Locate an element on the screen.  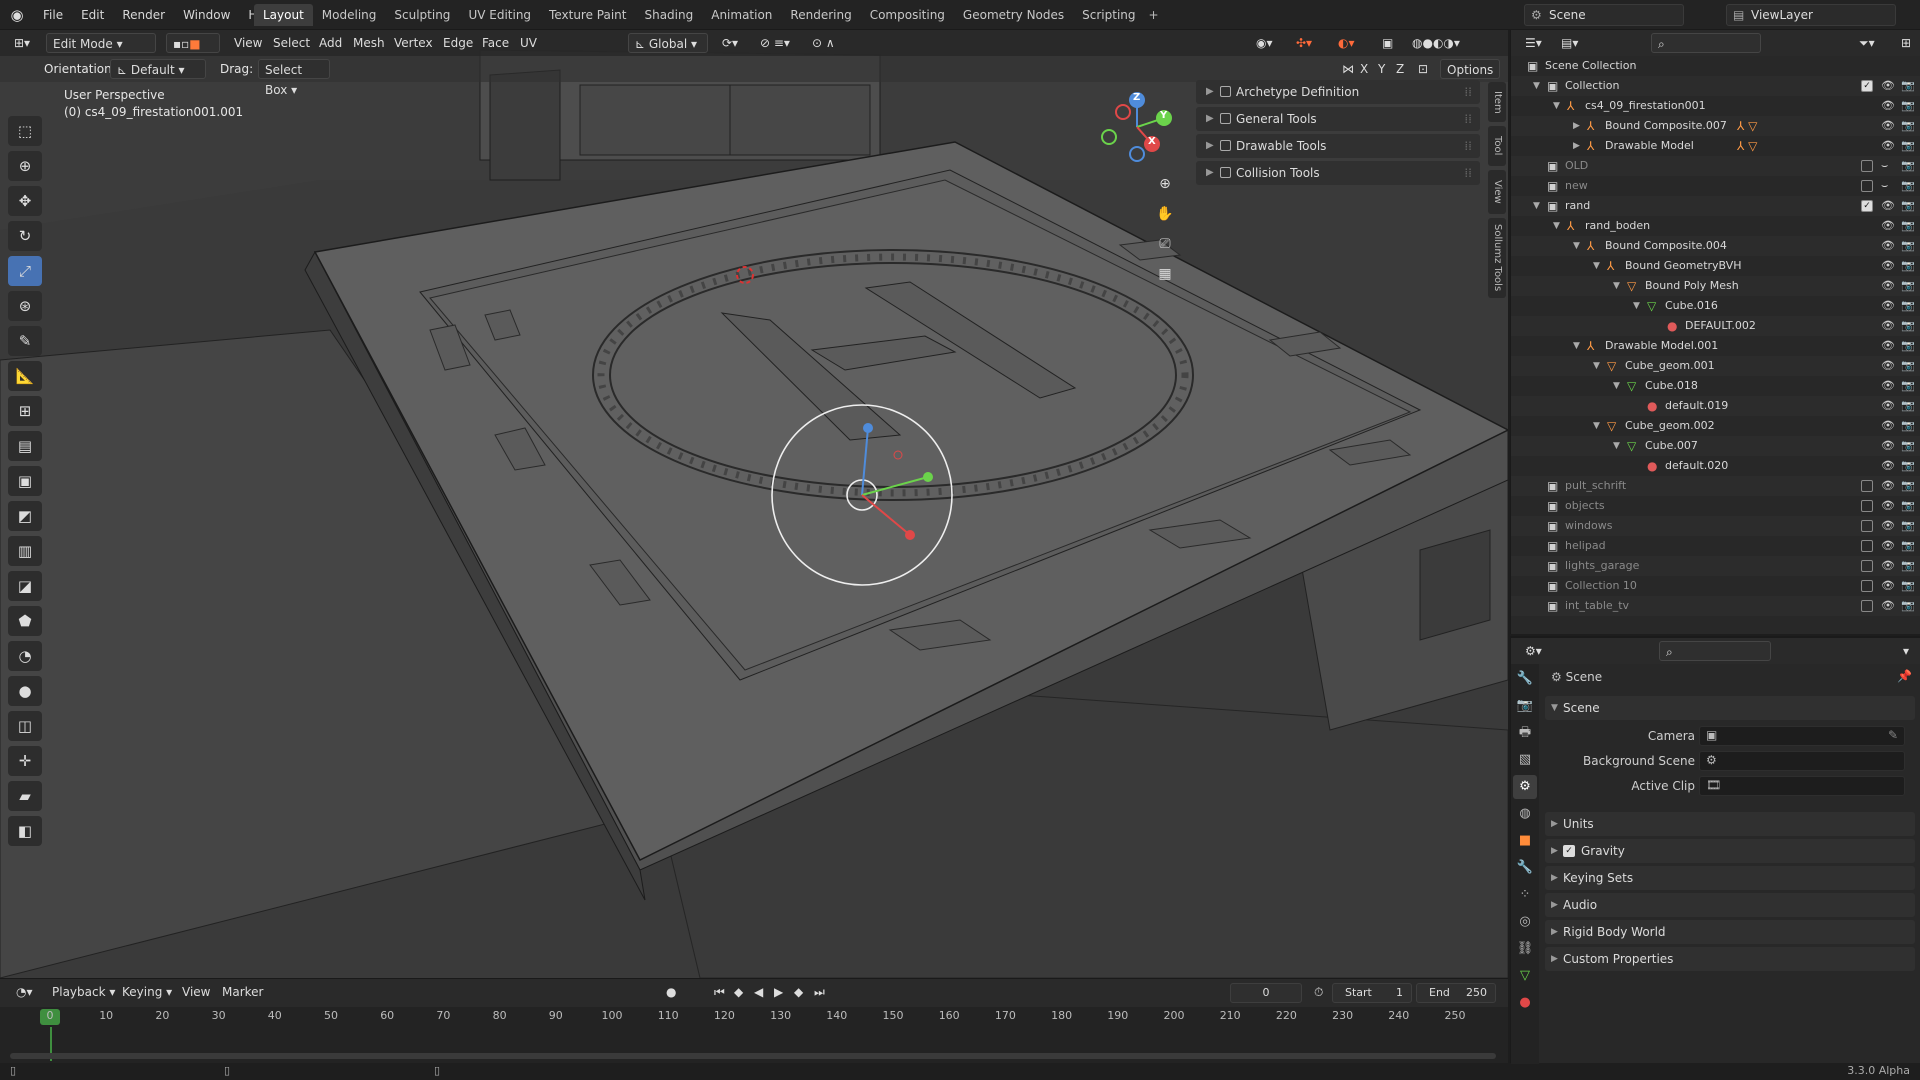
tool-tab-icon: 🔧 is located at coordinates (1525, 679).